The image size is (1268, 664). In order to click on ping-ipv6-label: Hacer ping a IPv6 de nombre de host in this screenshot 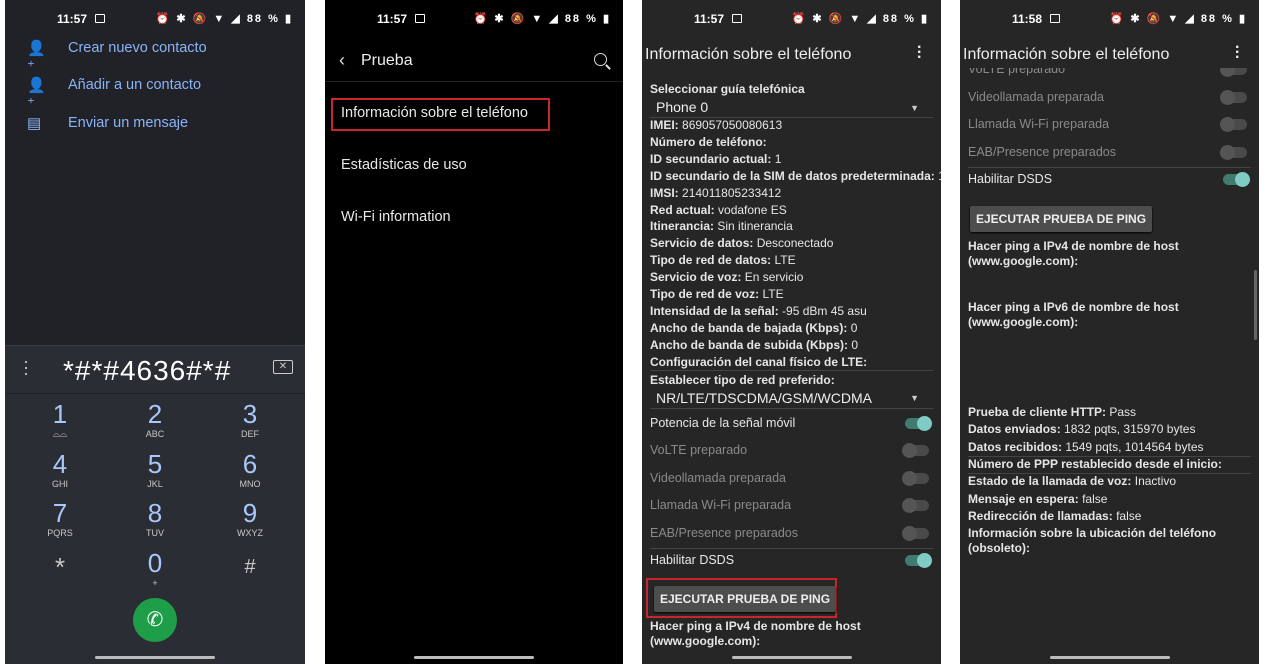, I will do `click(1073, 307)`.